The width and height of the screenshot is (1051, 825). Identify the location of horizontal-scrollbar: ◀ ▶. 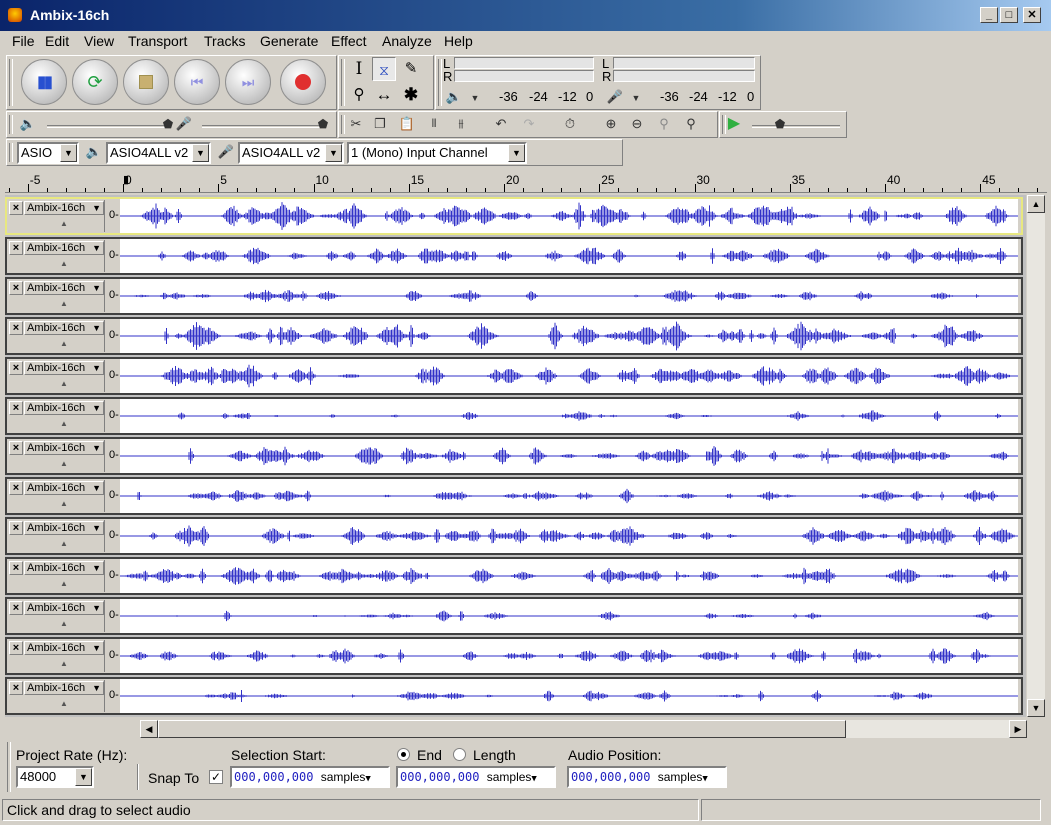
(583, 729).